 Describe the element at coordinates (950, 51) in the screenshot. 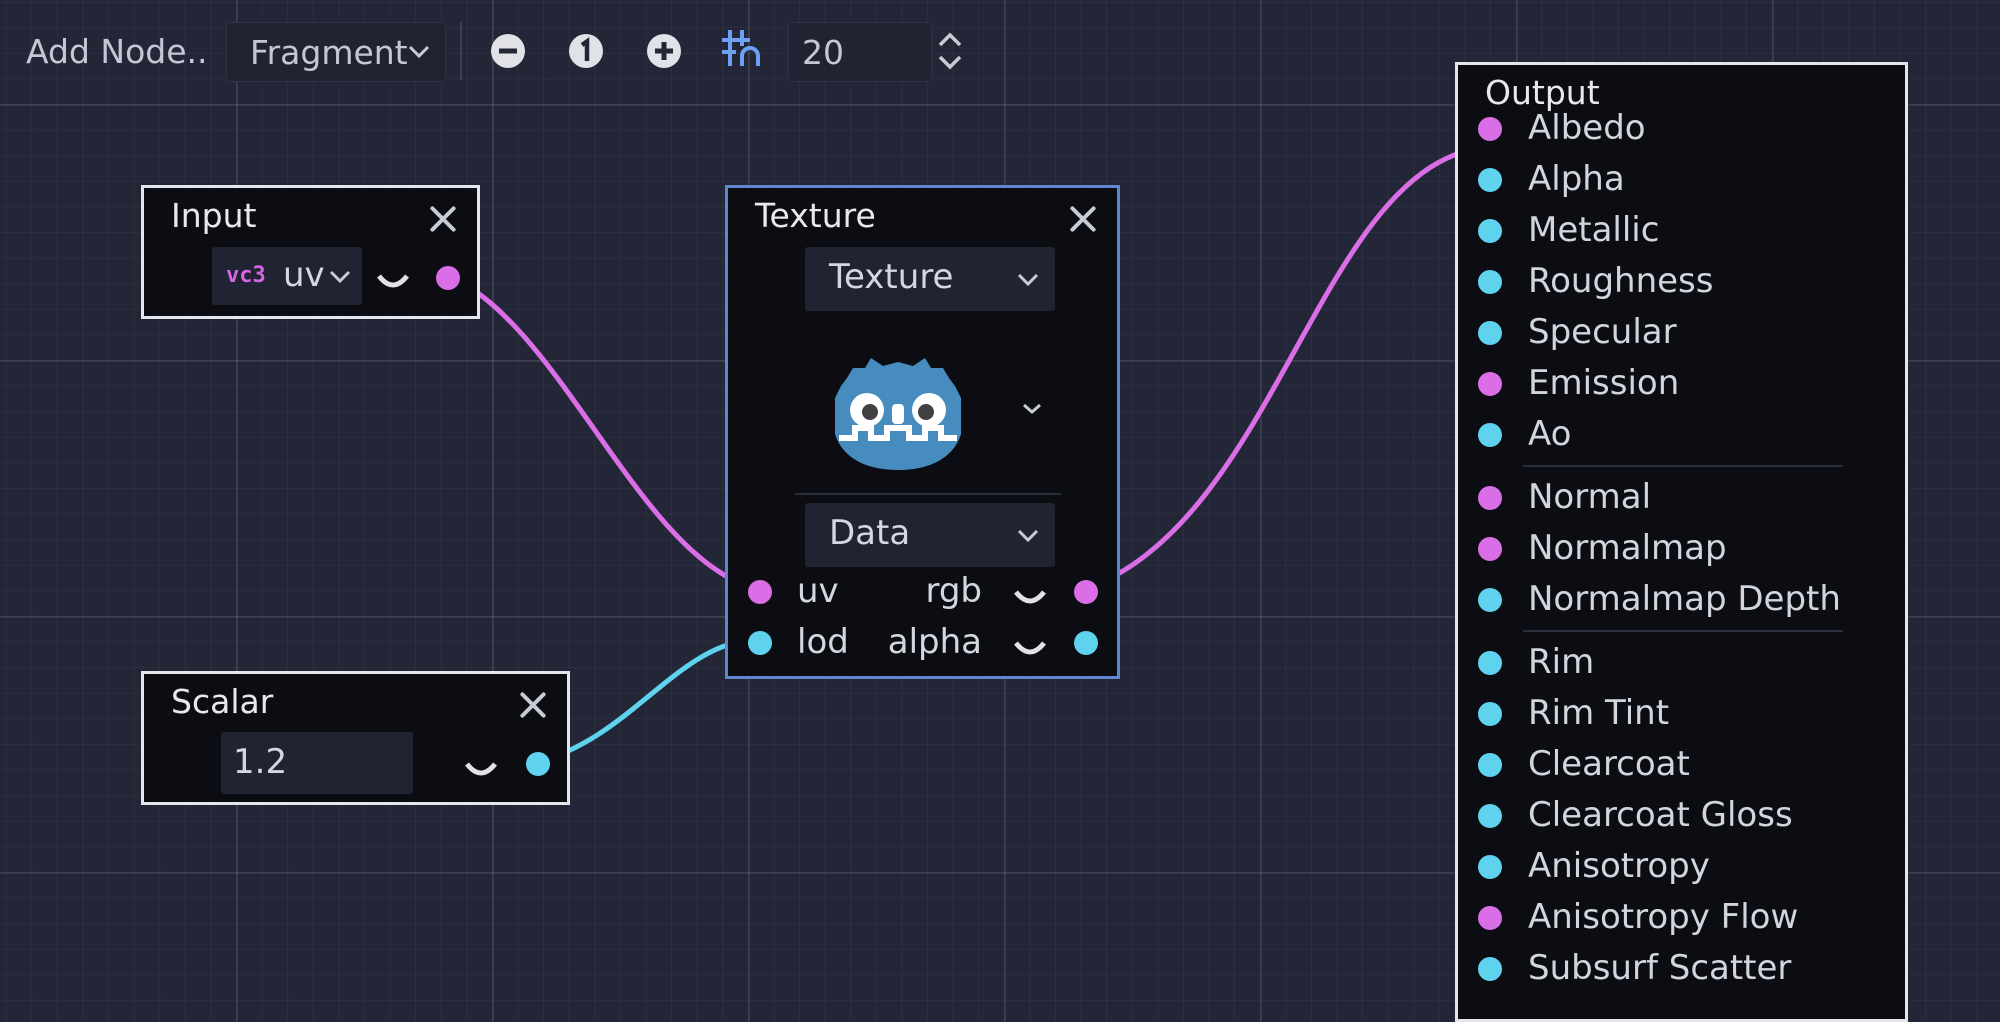

I see `spinner-arrows-icon` at that location.